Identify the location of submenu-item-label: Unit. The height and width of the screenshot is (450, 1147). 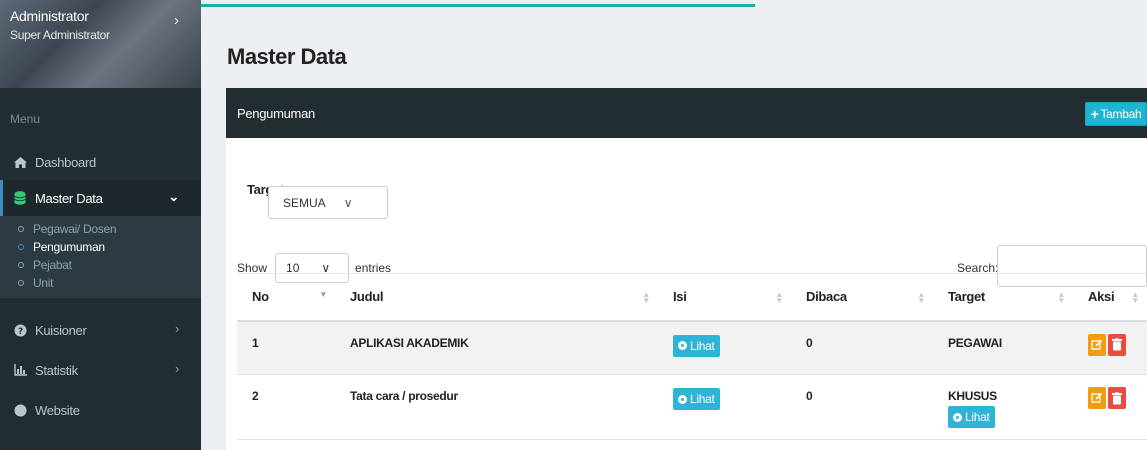
(43, 283).